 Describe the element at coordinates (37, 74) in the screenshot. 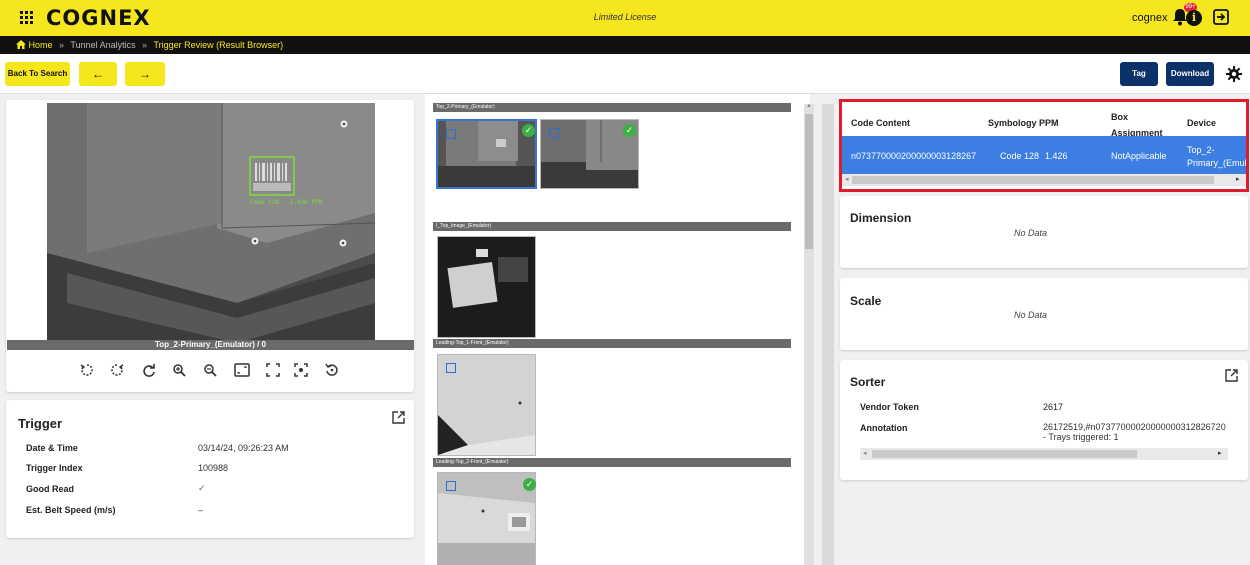

I see `back-to-search-button: Back To Search` at that location.